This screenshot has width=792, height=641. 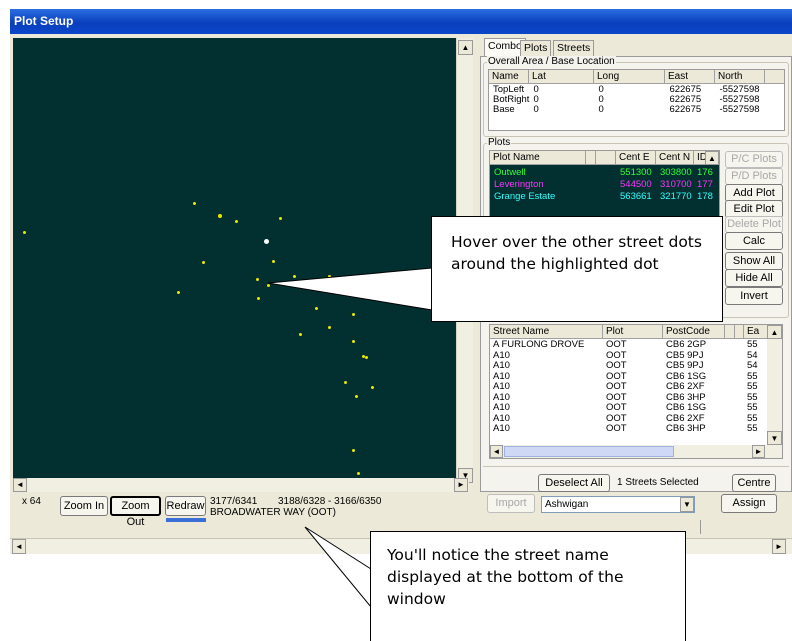 What do you see at coordinates (694, 331) in the screenshot?
I see `col-postcode: PostCode` at bounding box center [694, 331].